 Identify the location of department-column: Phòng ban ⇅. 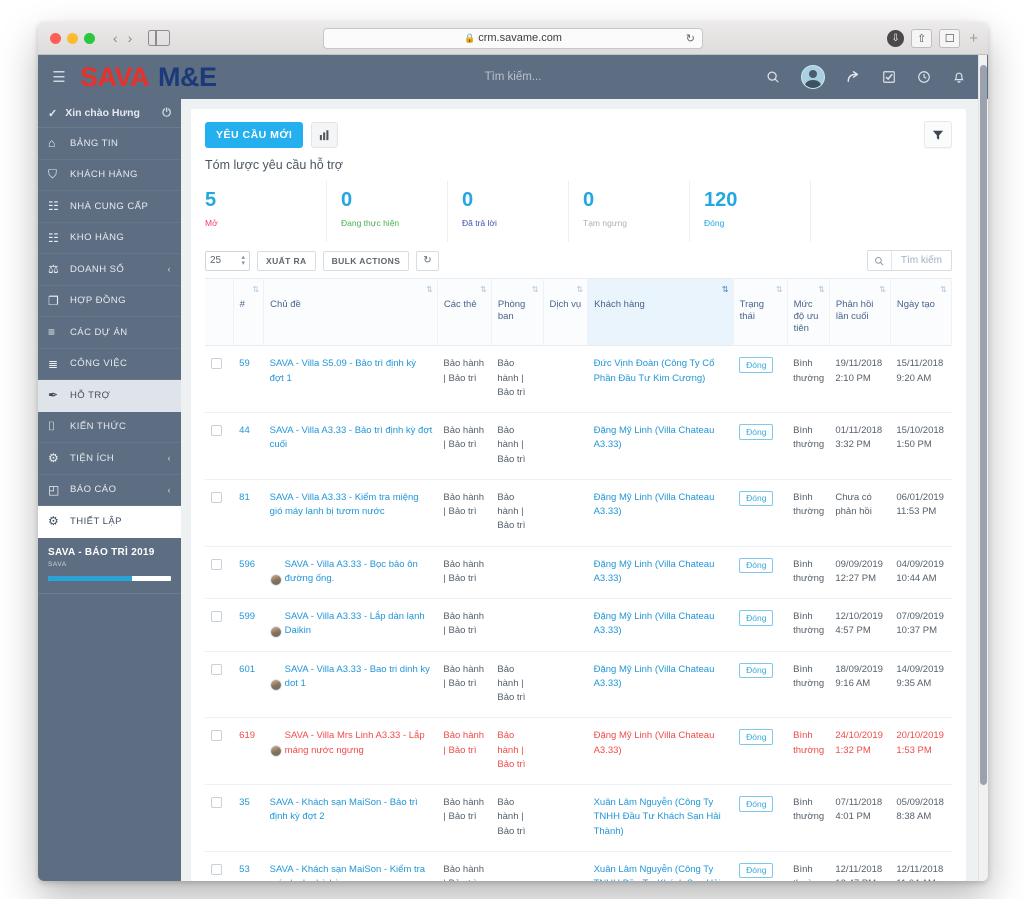
(517, 312).